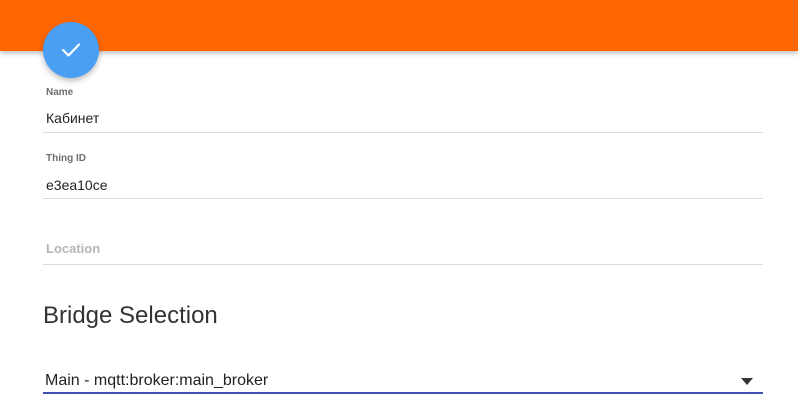 This screenshot has width=798, height=415. I want to click on name-field: Кабинет, so click(396, 118).